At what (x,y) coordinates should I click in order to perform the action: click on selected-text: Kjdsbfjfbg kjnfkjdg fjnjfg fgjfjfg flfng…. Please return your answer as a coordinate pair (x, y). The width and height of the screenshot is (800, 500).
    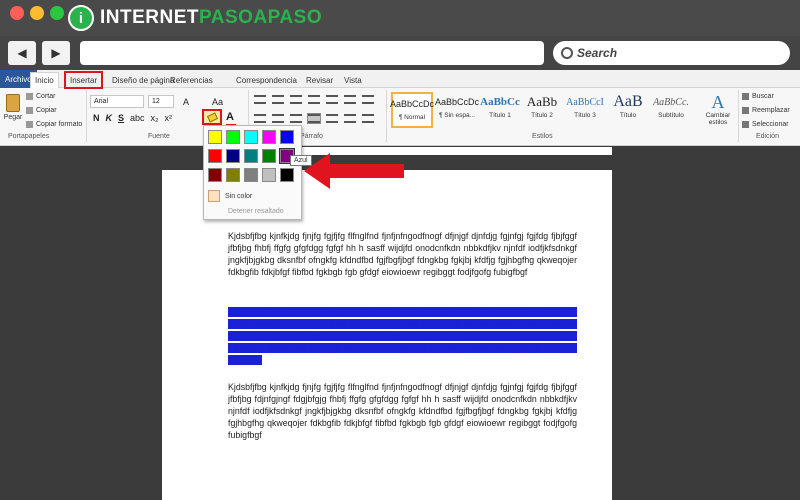
    Looking at the image, I should click on (402, 336).